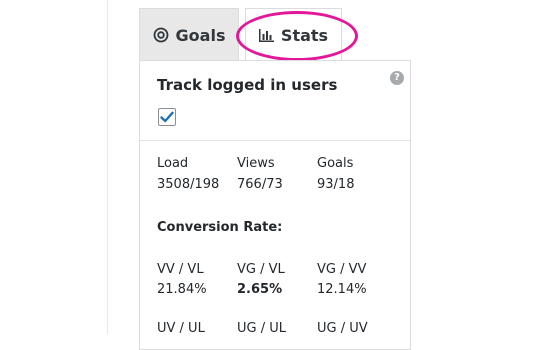 The width and height of the screenshot is (558, 350). Describe the element at coordinates (261, 269) in the screenshot. I see `vg-vl-label: VG / VL` at that location.